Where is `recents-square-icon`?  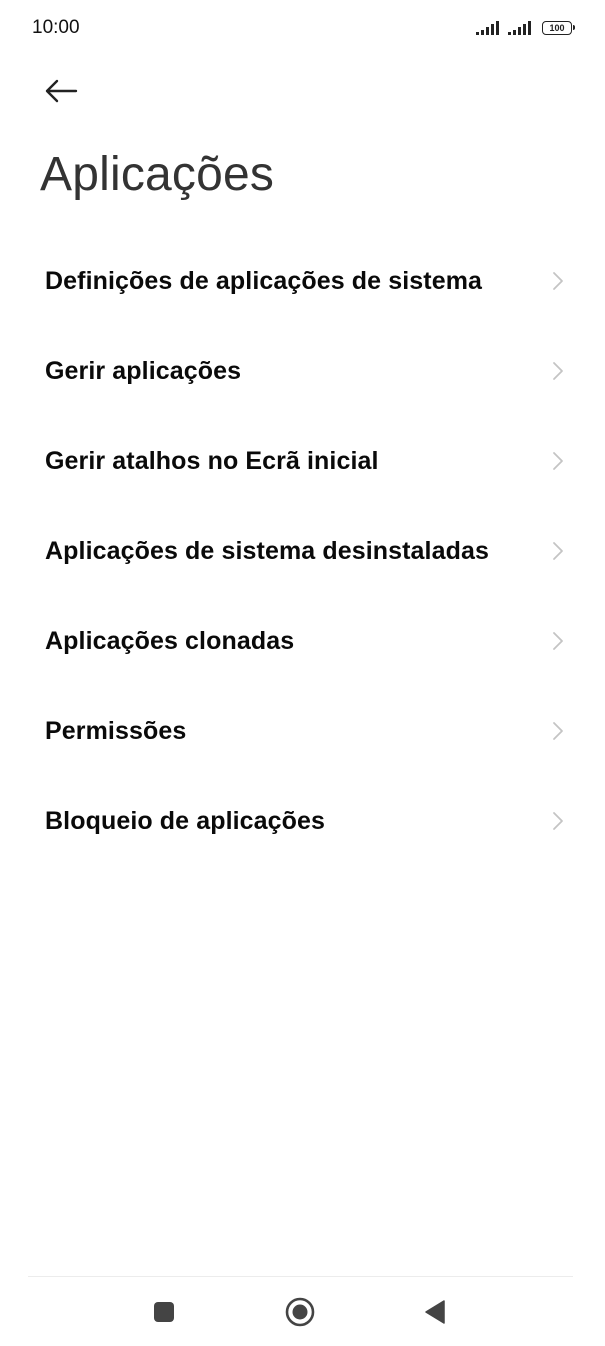 recents-square-icon is located at coordinates (164, 1312).